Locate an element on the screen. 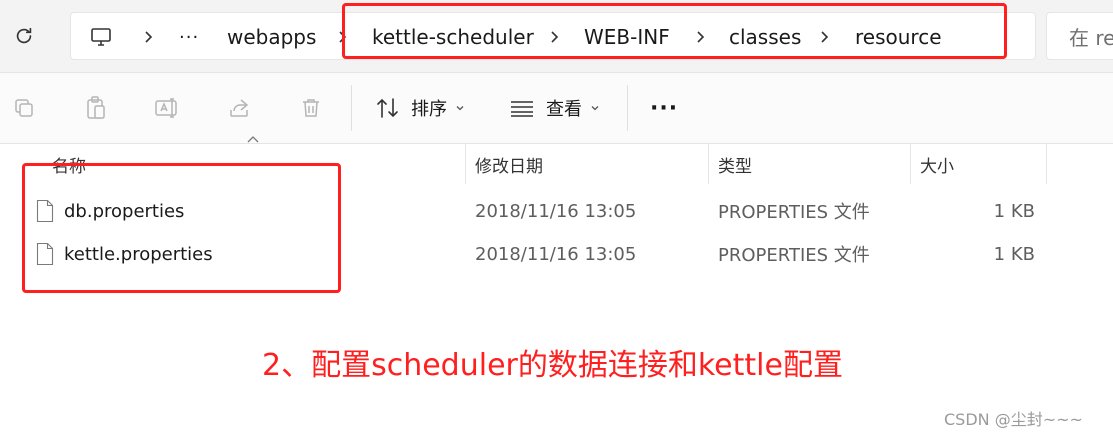 This screenshot has height=438, width=1113. paste-button is located at coordinates (96, 108).